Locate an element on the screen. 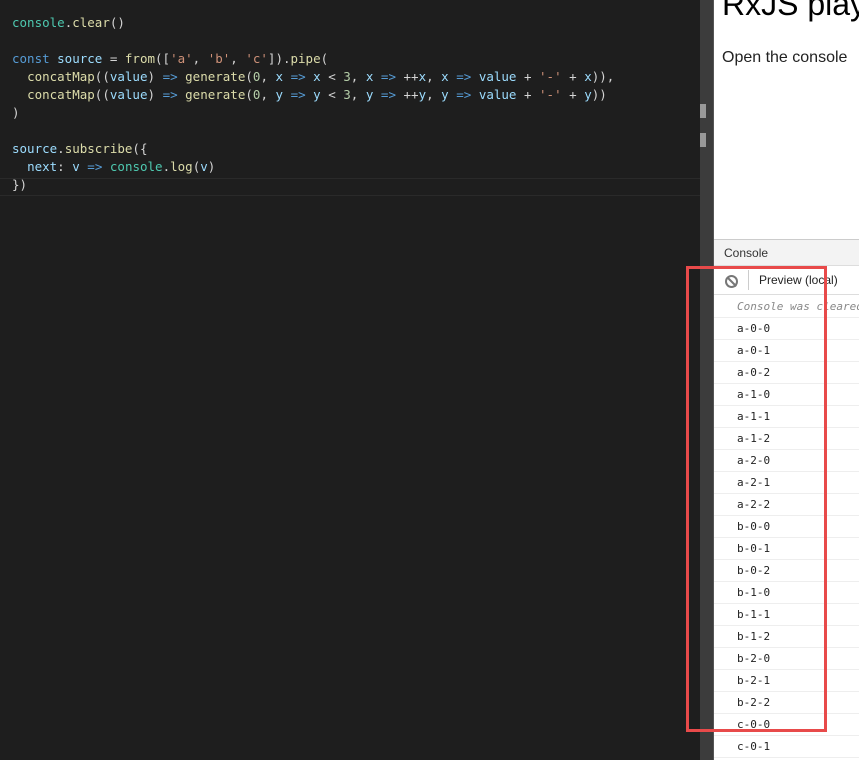 The height and width of the screenshot is (760, 859). code-token: ++ is located at coordinates (407, 76).